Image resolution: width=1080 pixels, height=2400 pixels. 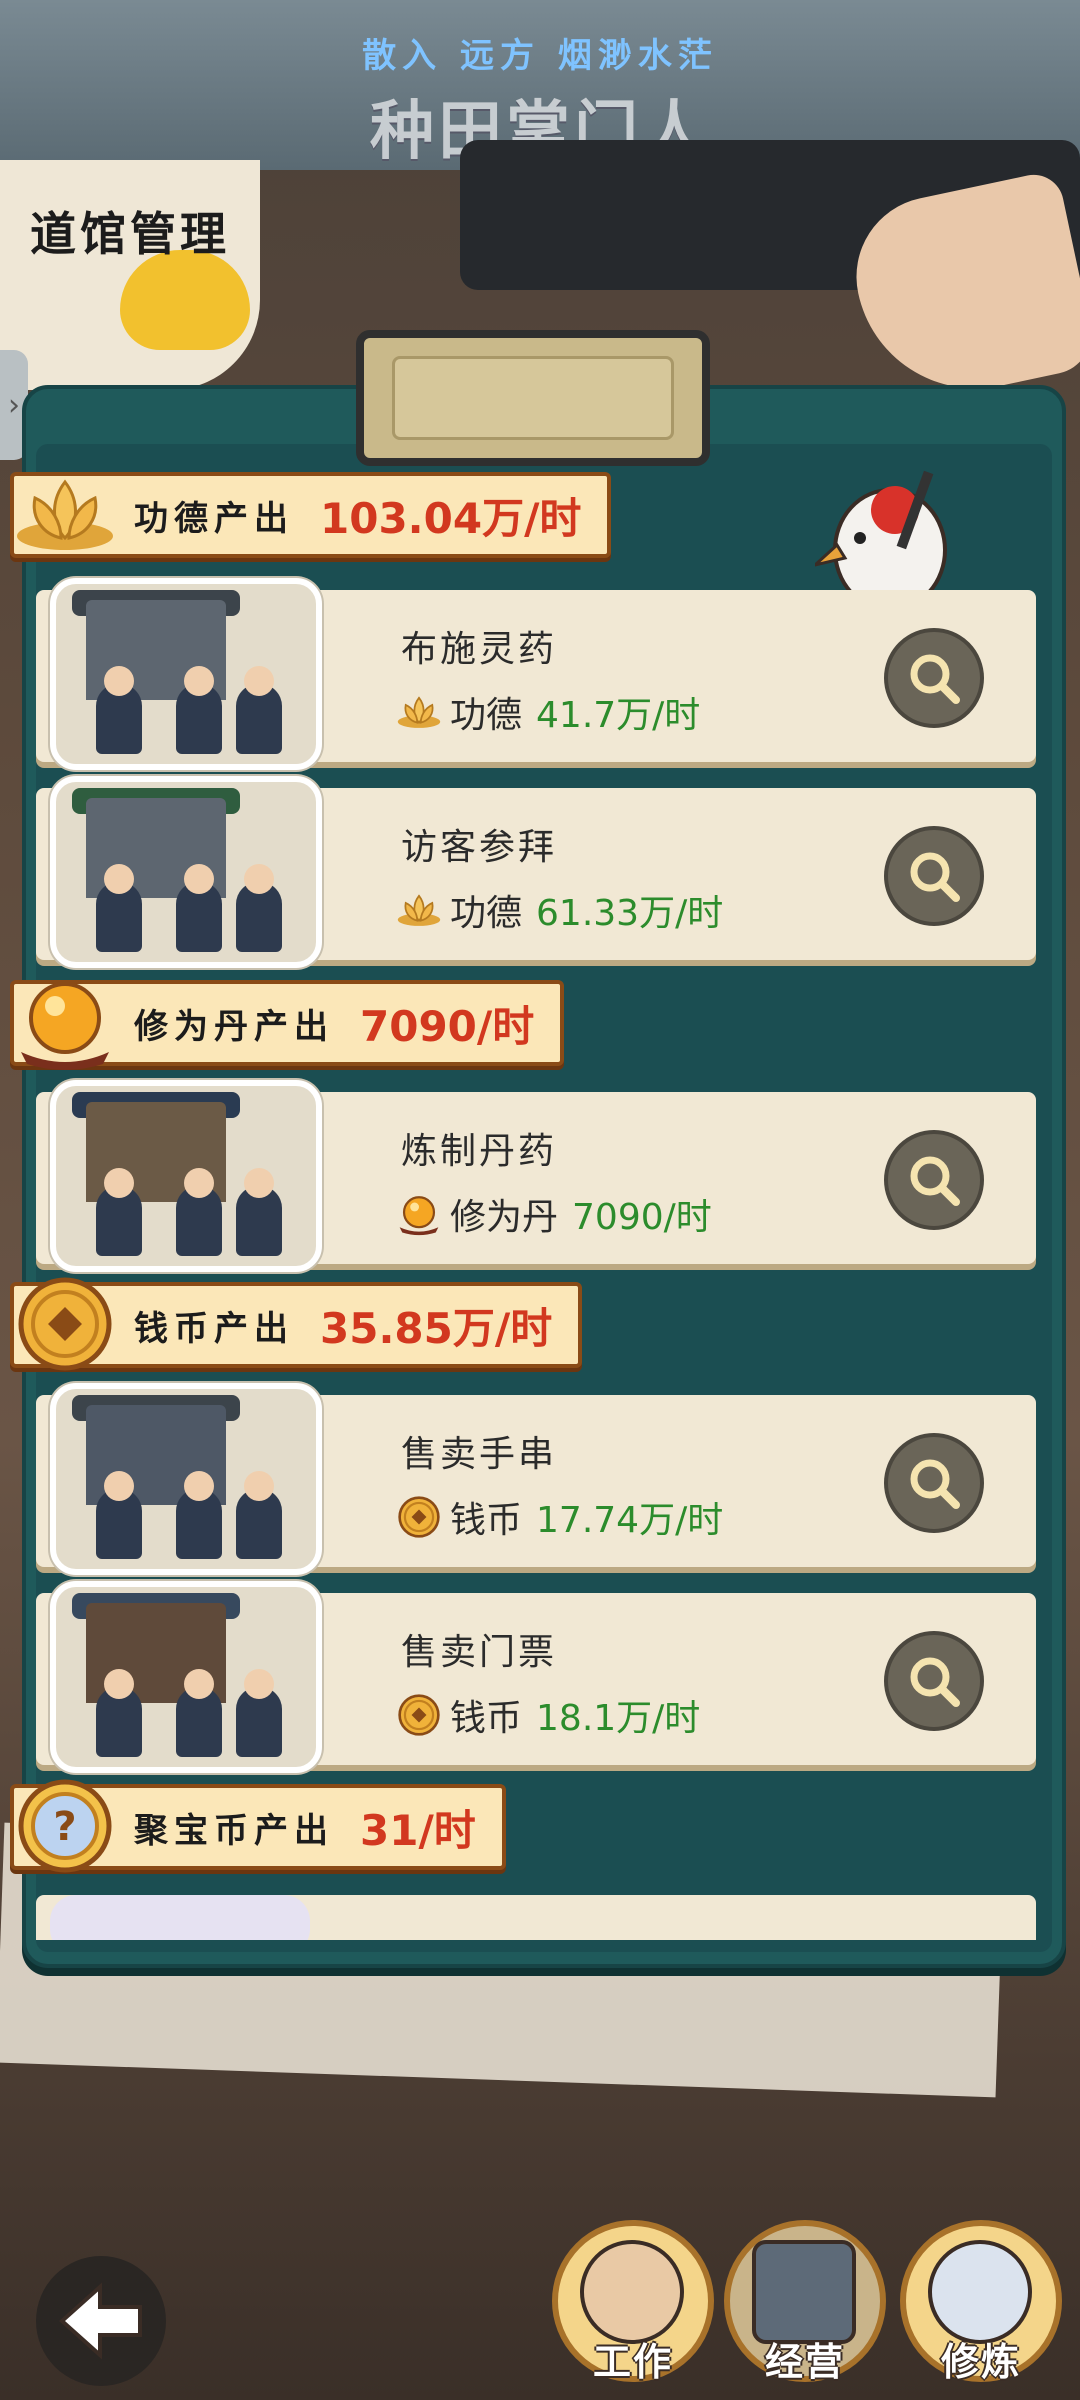 What do you see at coordinates (185, 300) in the screenshot?
I see `rubber-duck-decoration` at bounding box center [185, 300].